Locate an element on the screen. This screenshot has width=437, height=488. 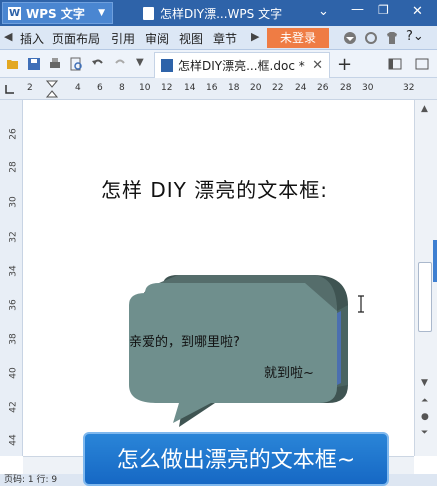
restore-button: ❐ is located at coordinates (383, 10).